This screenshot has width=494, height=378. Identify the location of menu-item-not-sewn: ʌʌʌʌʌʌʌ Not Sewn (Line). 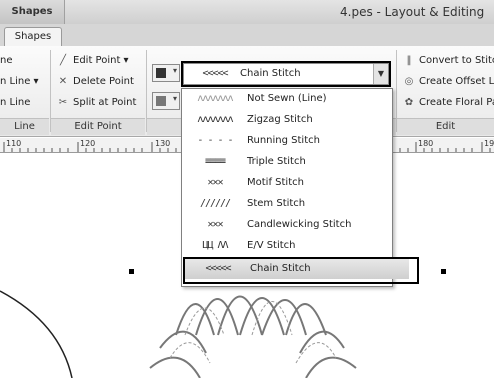
(286, 99).